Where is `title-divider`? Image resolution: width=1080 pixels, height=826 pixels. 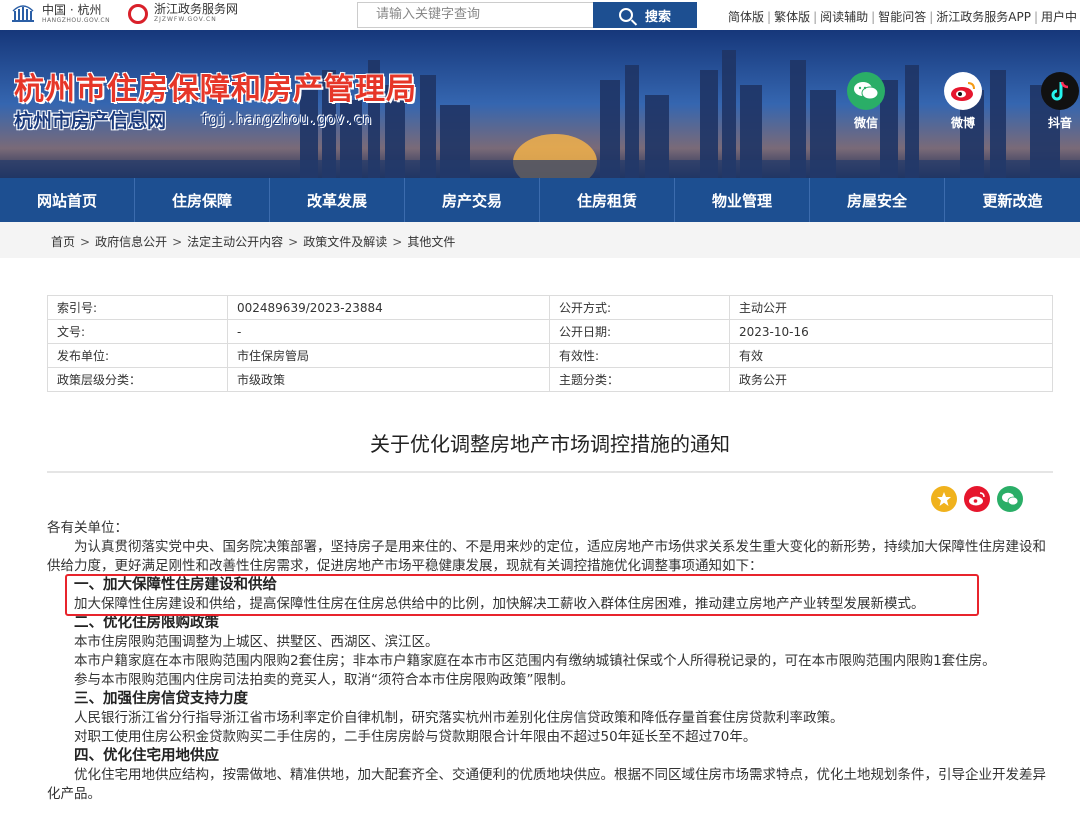
title-divider is located at coordinates (550, 472).